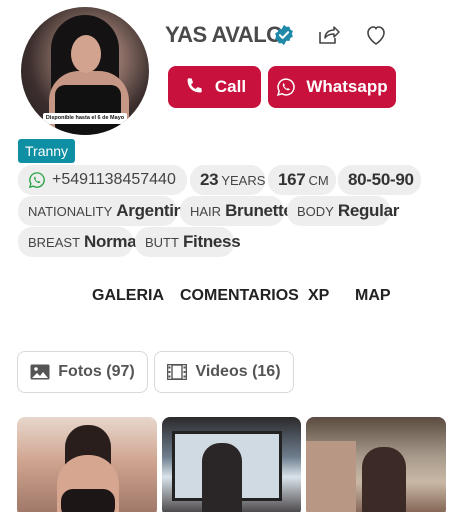  What do you see at coordinates (243, 180) in the screenshot?
I see `age-unit: YEARS` at bounding box center [243, 180].